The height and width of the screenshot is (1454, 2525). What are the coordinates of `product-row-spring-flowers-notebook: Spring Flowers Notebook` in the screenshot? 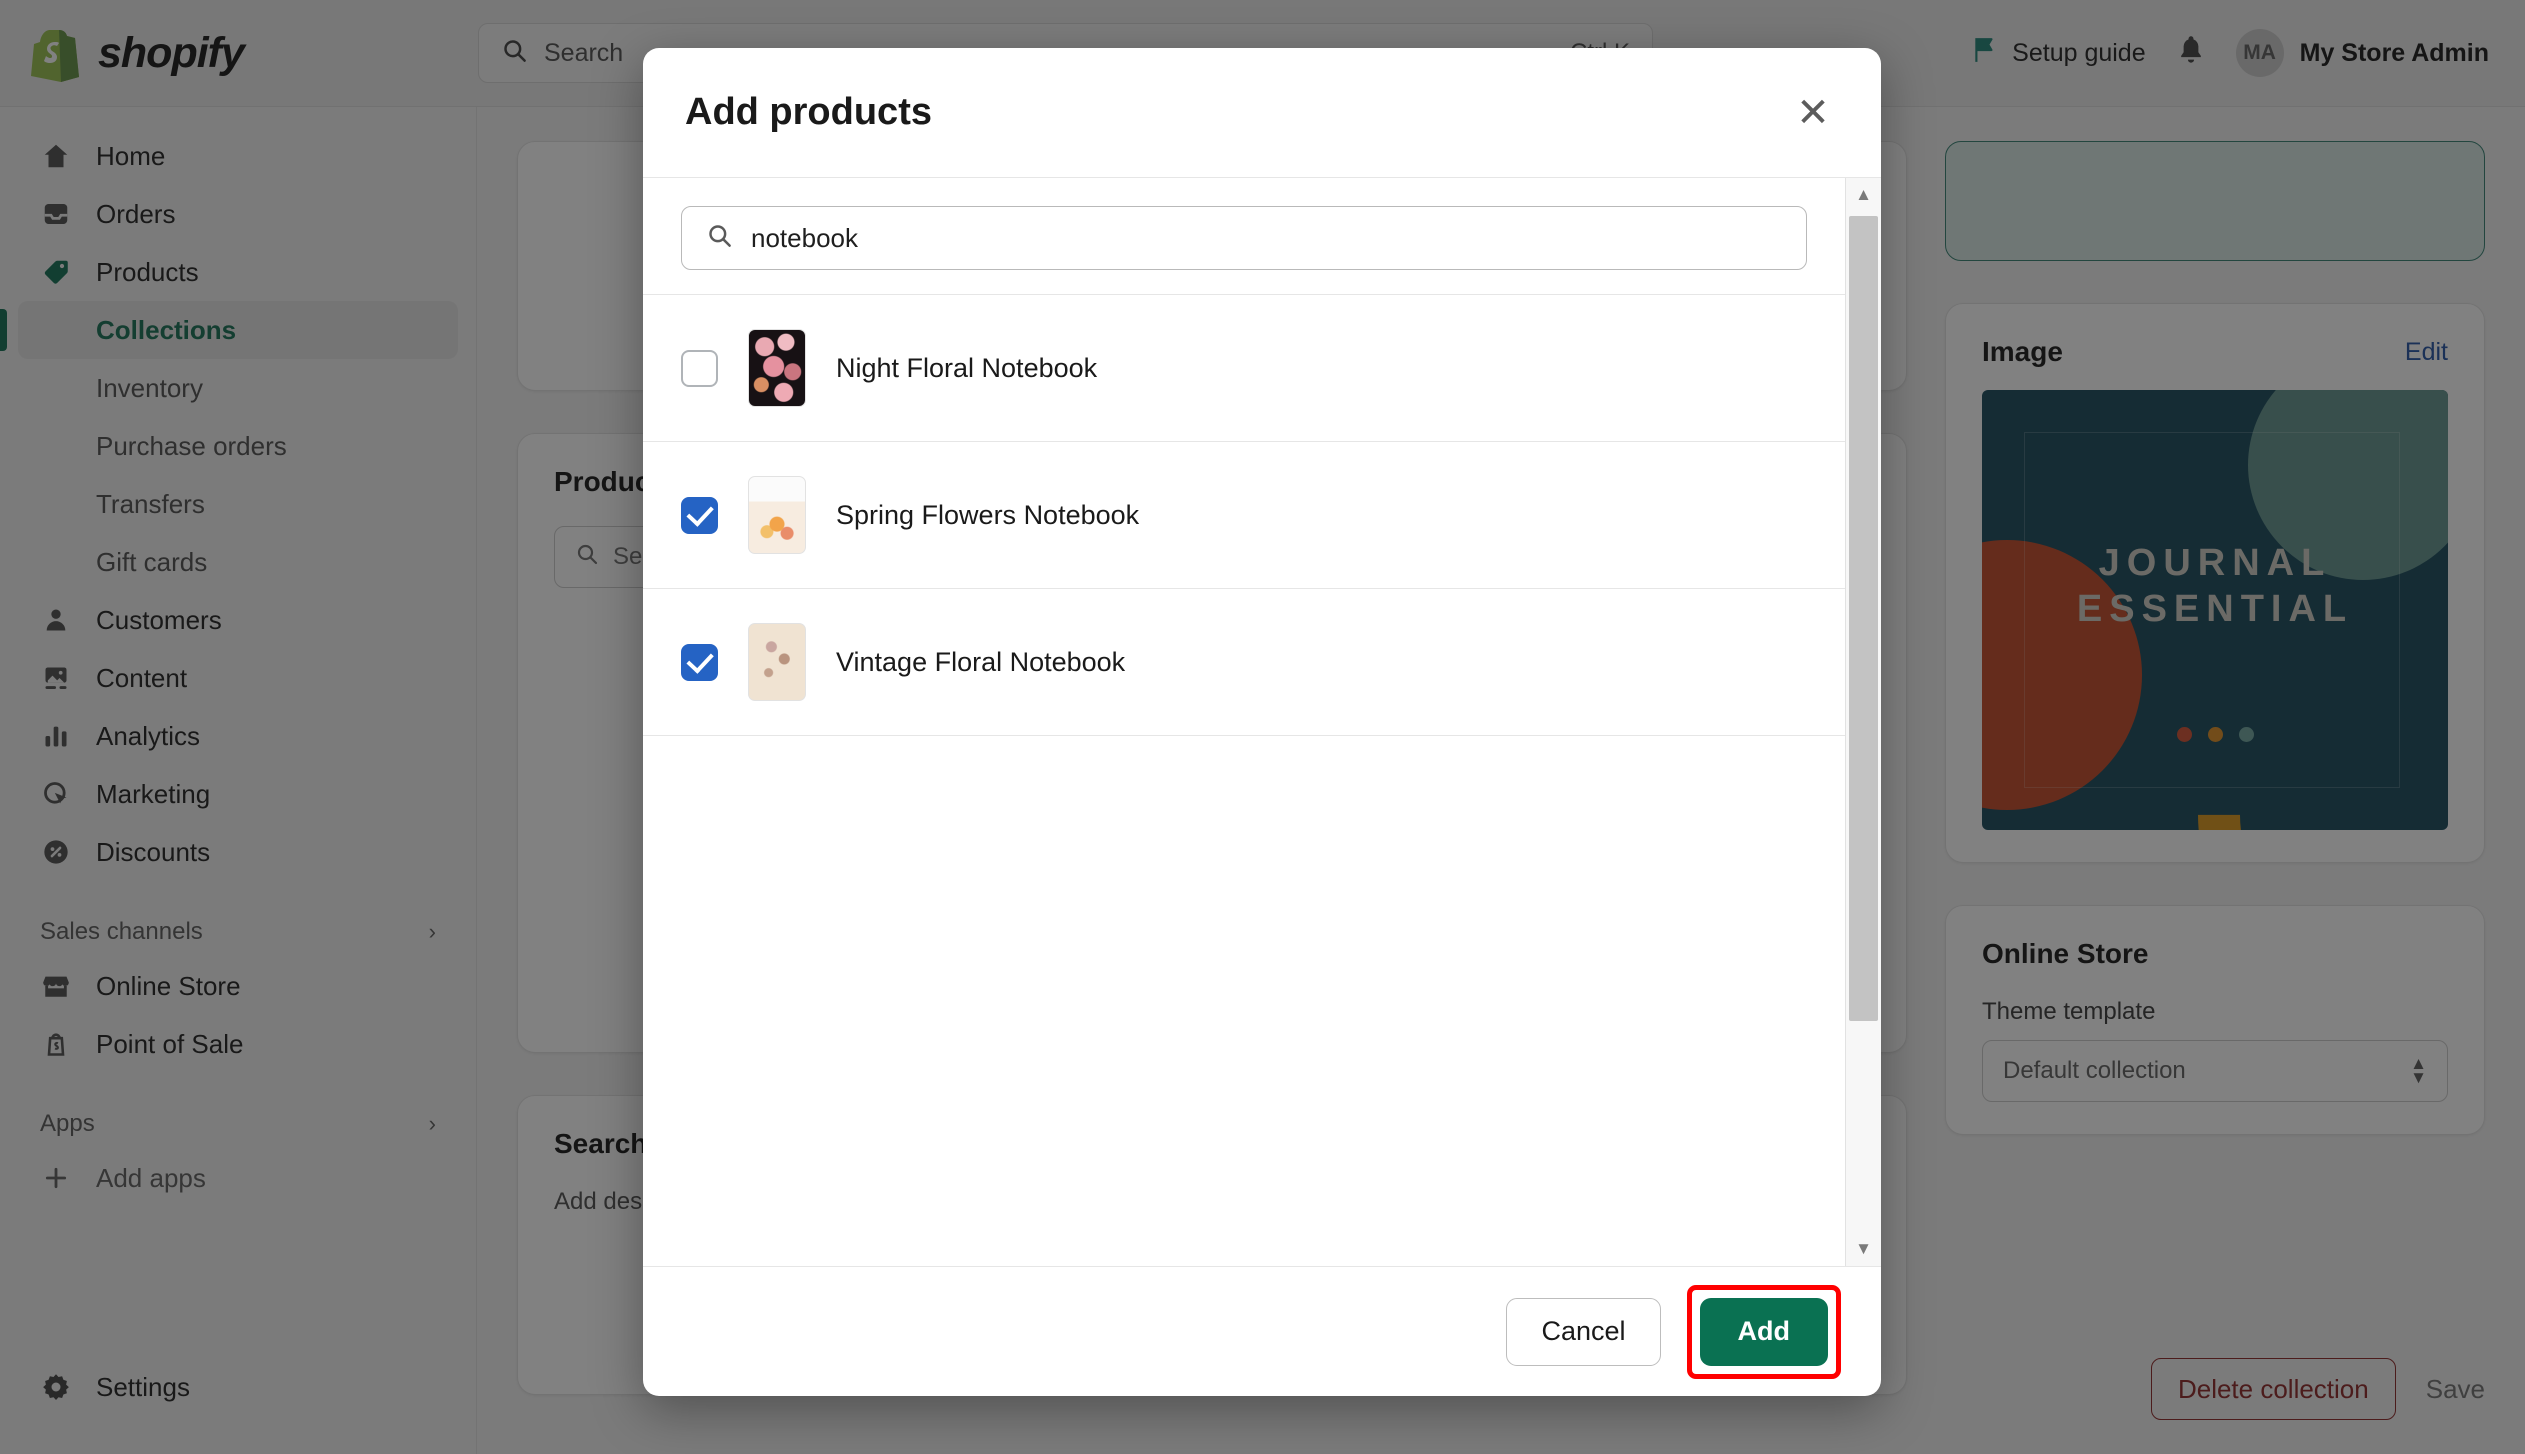 It's located at (1244, 515).